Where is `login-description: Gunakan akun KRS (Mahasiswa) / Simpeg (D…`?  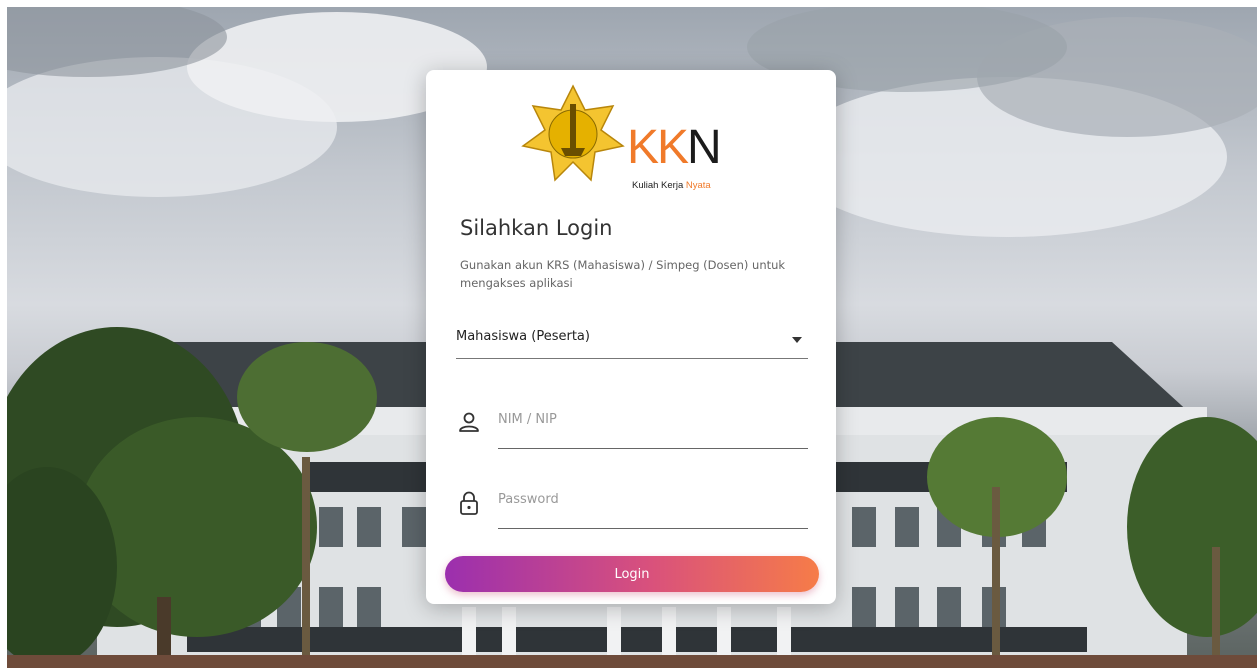 login-description: Gunakan akun KRS (Mahasiswa) / Simpeg (D… is located at coordinates (623, 274).